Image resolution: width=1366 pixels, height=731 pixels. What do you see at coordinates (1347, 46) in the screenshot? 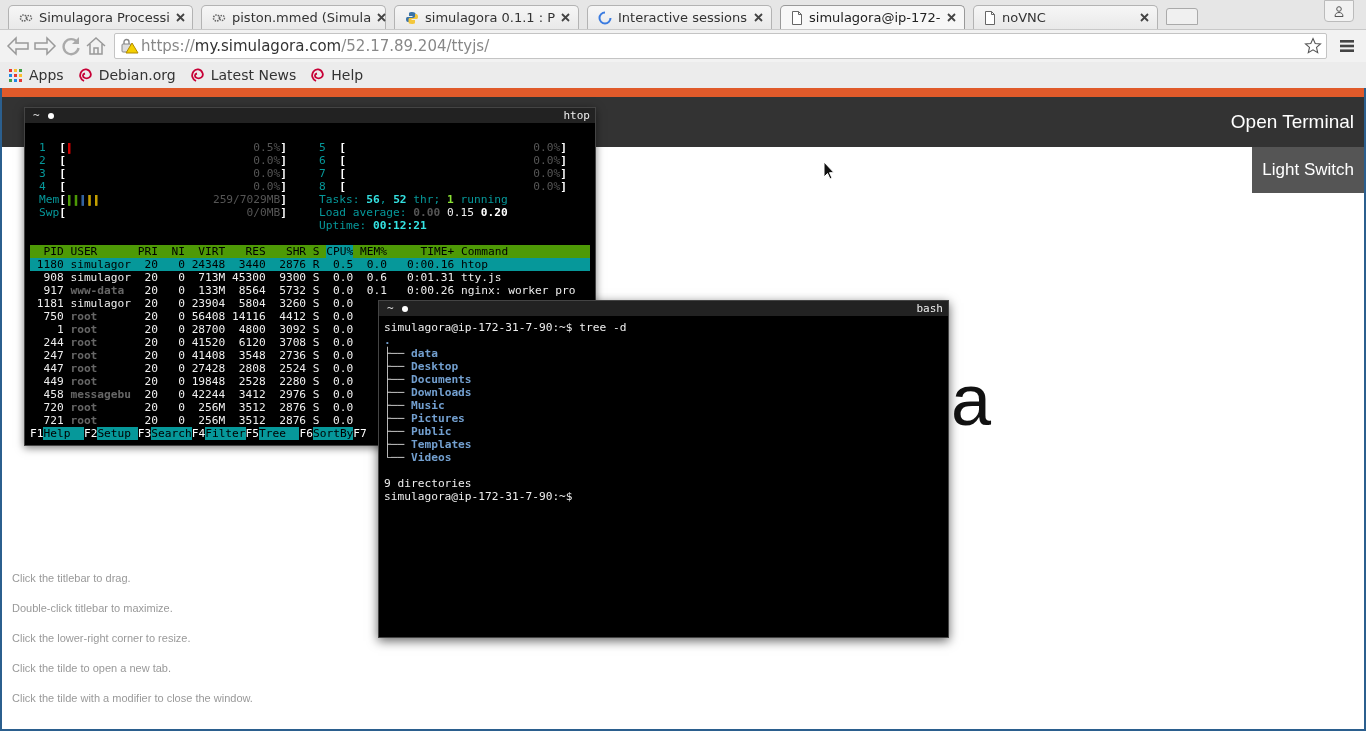
I see `menu-icon` at bounding box center [1347, 46].